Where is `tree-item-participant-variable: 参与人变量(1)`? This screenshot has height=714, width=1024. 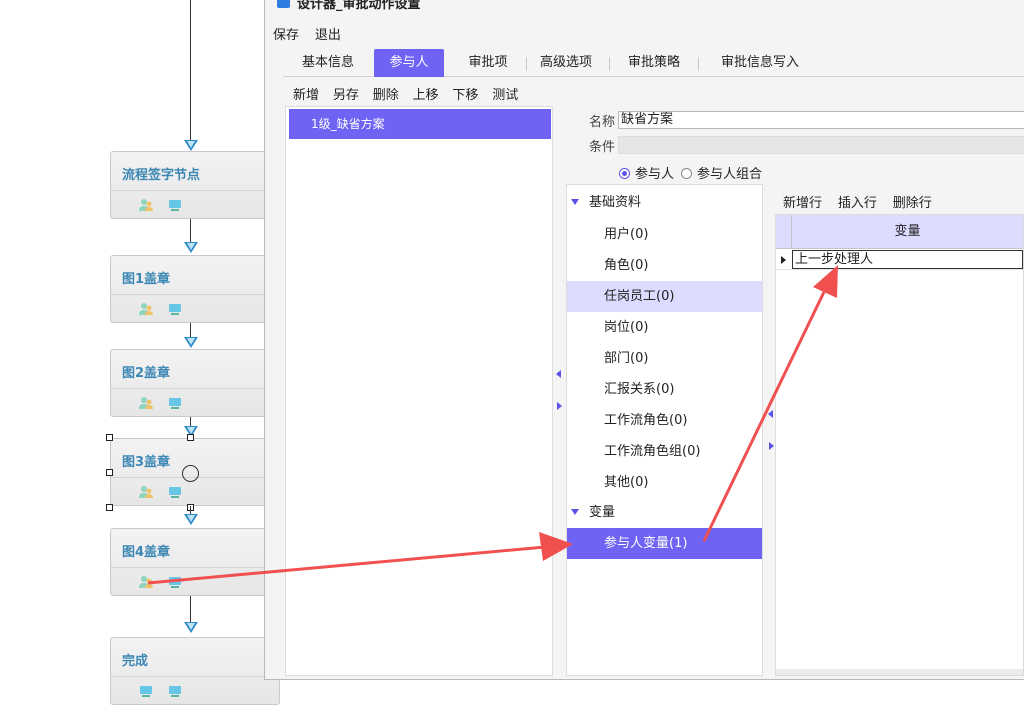
tree-item-participant-variable: 参与人变量(1) is located at coordinates (664, 543).